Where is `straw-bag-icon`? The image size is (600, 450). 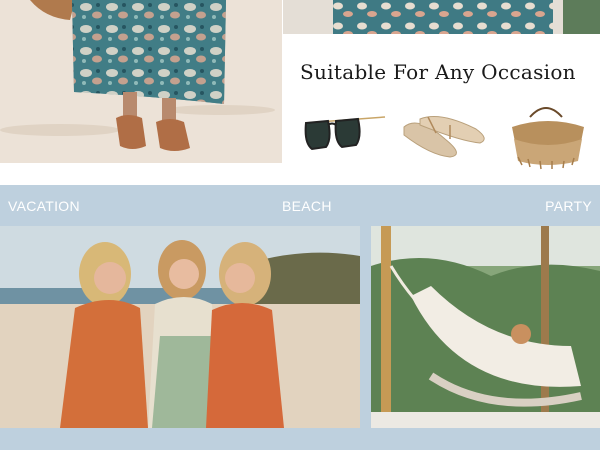
straw-bag-icon is located at coordinates (548, 138).